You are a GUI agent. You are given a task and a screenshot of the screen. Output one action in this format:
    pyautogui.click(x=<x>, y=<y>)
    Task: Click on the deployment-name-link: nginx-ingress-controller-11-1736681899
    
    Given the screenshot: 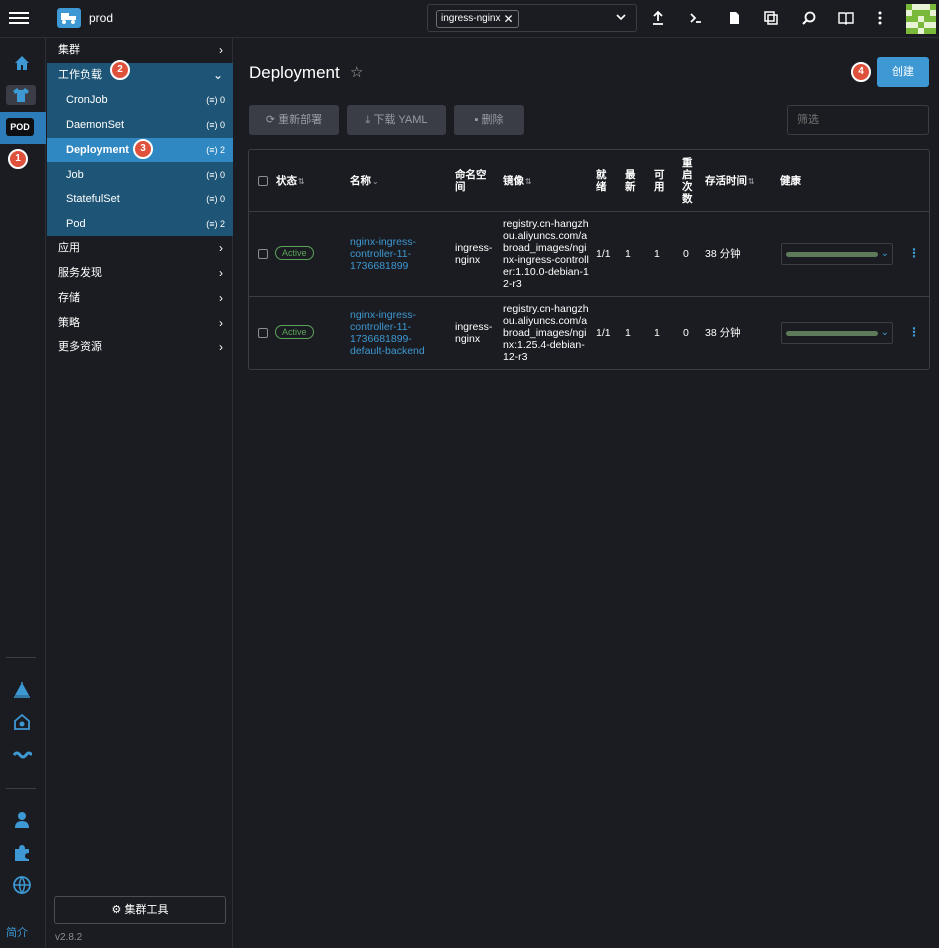 What is the action you would take?
    pyautogui.click(x=390, y=254)
    